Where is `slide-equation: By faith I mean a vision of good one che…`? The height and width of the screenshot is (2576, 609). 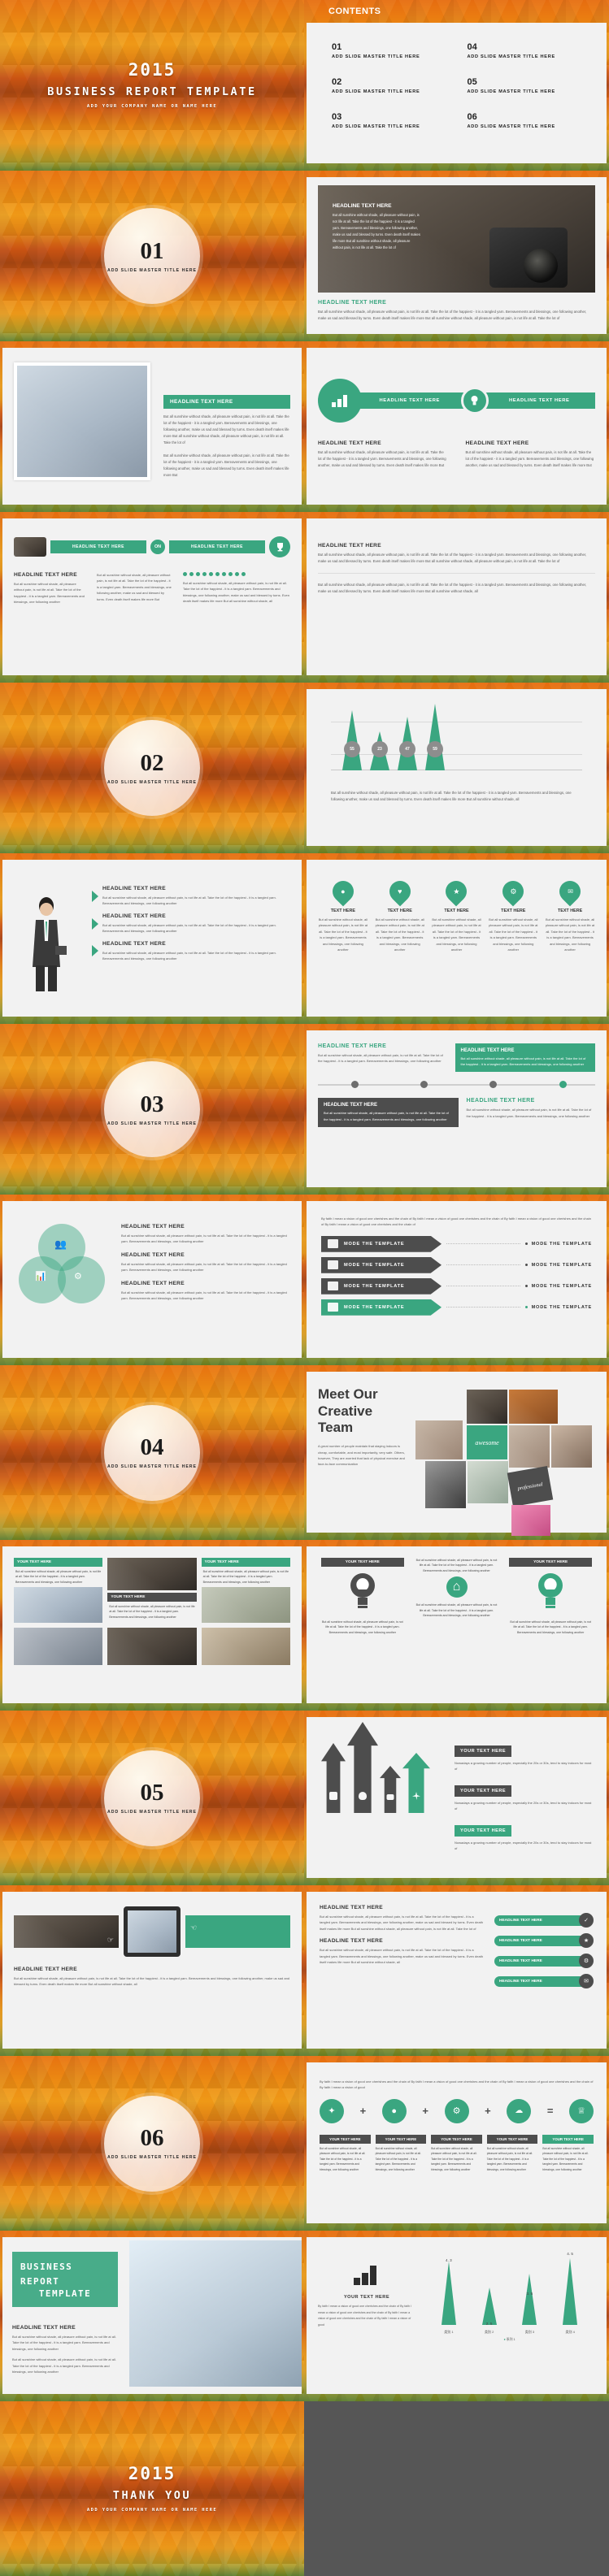
slide-equation: By faith I mean a vision of good one che… is located at coordinates (456, 2143).